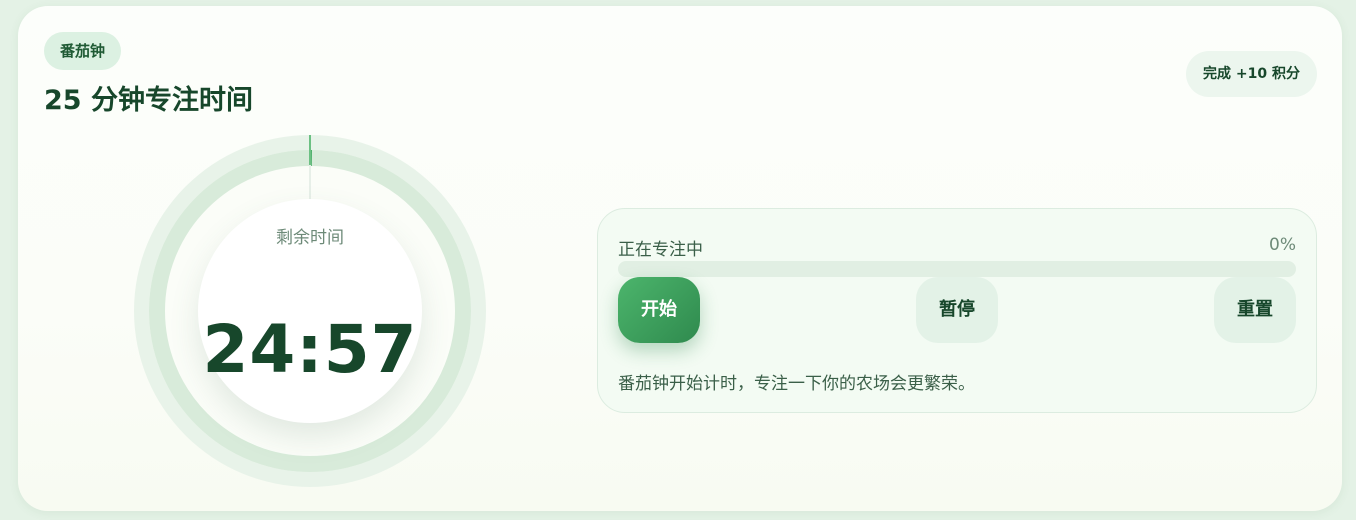  I want to click on start-button: 开始, so click(659, 310).